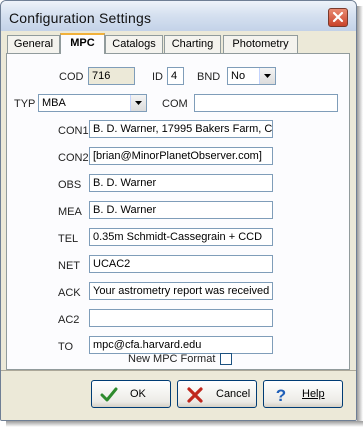  What do you see at coordinates (33, 44) in the screenshot?
I see `tab-general: General` at bounding box center [33, 44].